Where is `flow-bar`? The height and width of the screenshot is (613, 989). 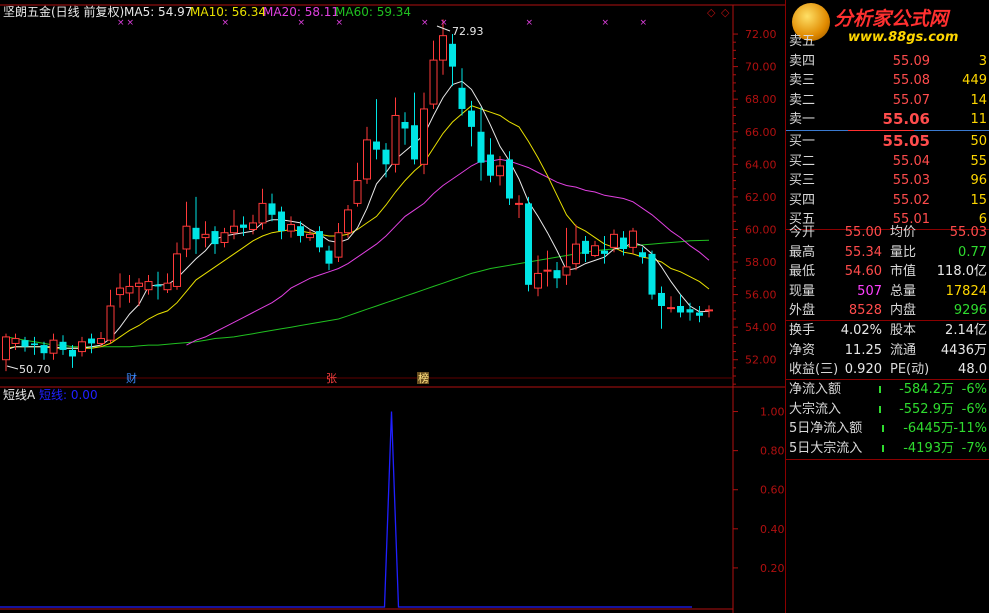
flow-bar is located at coordinates (883, 428).